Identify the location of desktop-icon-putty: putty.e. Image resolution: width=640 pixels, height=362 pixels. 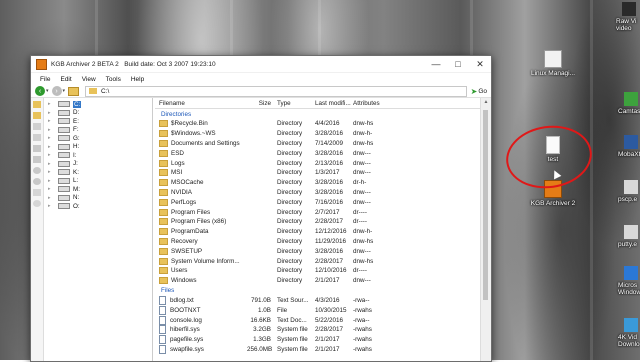
(629, 236).